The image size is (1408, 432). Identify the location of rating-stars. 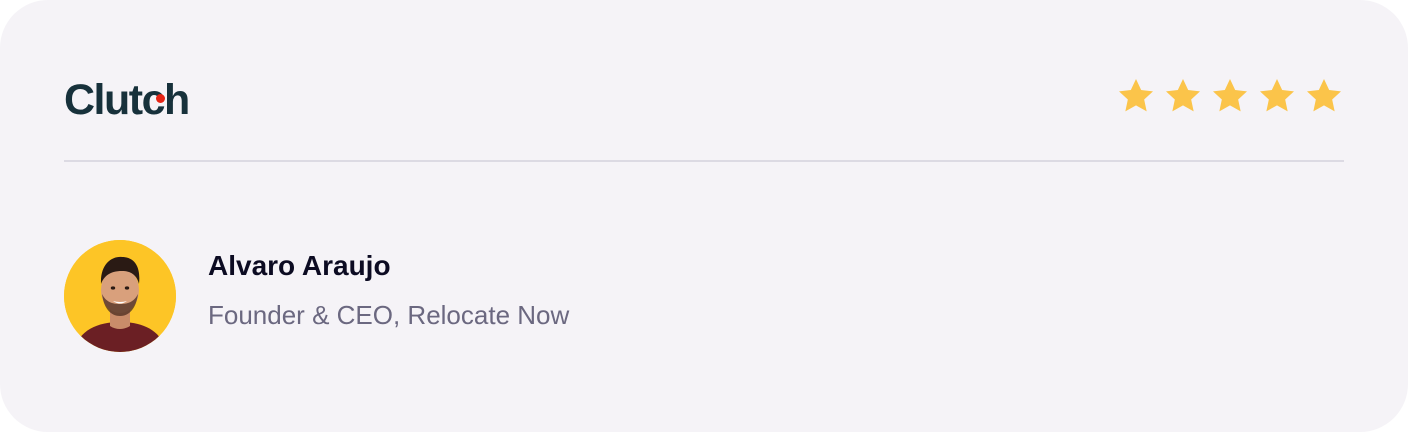
(1230, 96).